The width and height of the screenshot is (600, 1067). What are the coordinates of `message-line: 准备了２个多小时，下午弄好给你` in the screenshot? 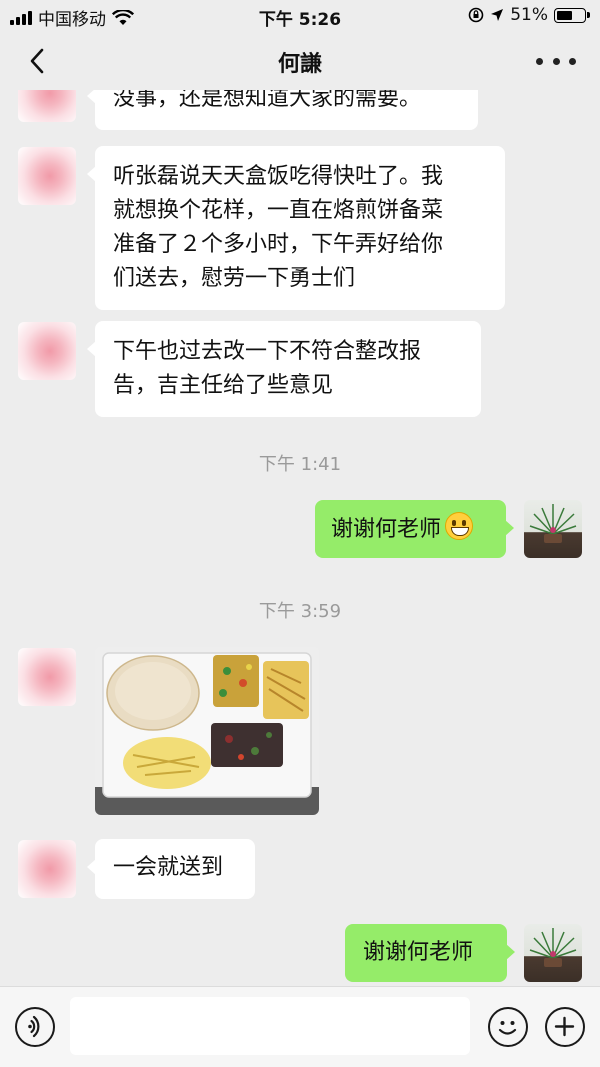 It's located at (278, 244).